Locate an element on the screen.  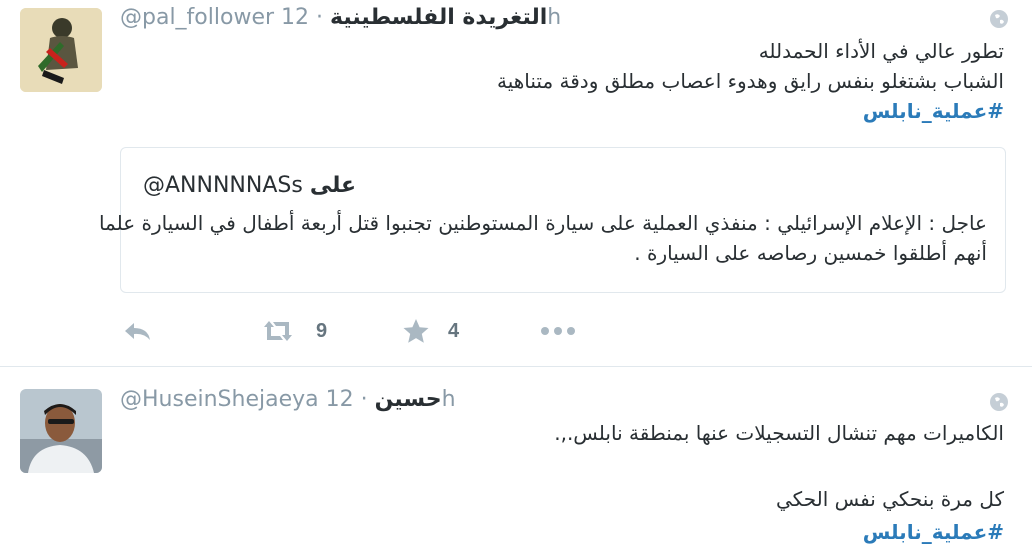
more-dots-icon is located at coordinates (558, 331).